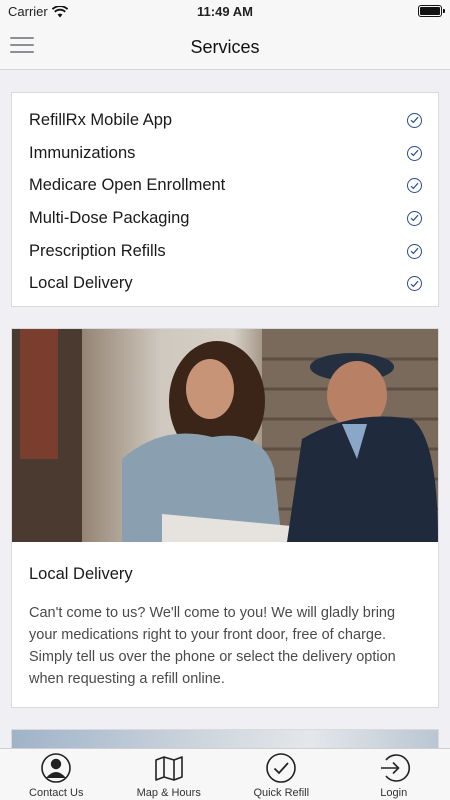 The image size is (450, 800). Describe the element at coordinates (97, 250) in the screenshot. I see `service-item-label: Prescription Refills` at that location.